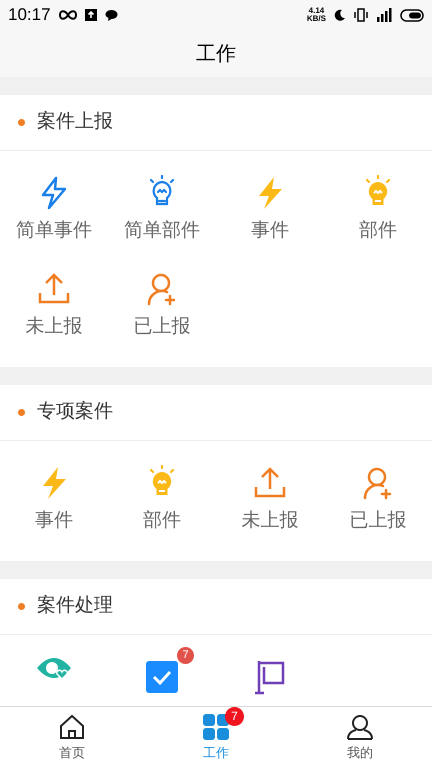 The height and width of the screenshot is (768, 432). Describe the element at coordinates (29, 15) in the screenshot. I see `status-time: 10:17` at that location.